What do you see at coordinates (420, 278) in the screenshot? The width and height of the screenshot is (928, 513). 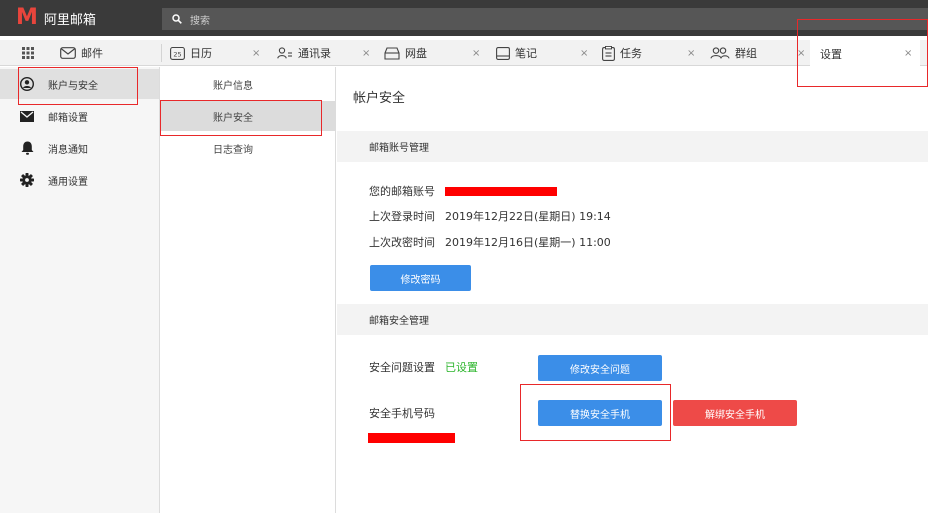 I see `change-password-button: 修改密码` at bounding box center [420, 278].